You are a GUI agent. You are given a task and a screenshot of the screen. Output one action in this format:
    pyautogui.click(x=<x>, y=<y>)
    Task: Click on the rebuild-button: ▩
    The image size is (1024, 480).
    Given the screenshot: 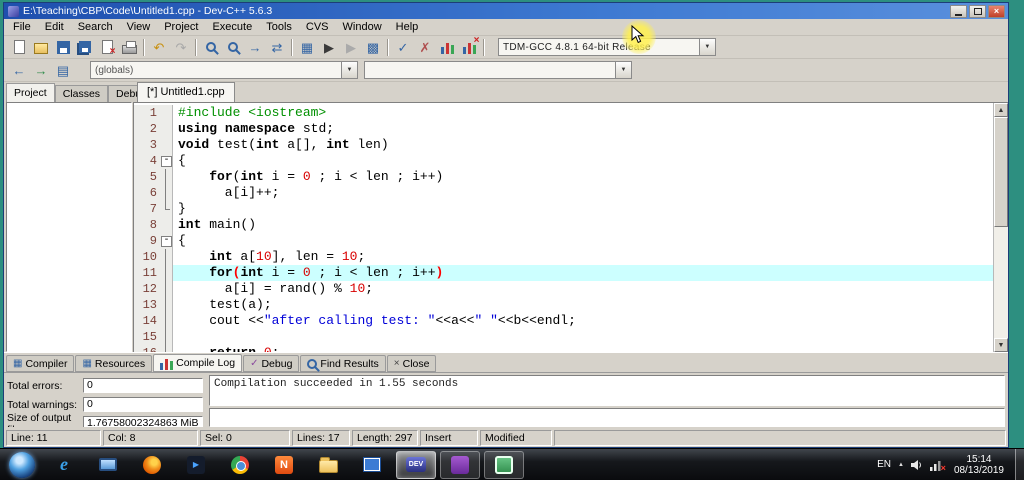 What is the action you would take?
    pyautogui.click(x=373, y=47)
    